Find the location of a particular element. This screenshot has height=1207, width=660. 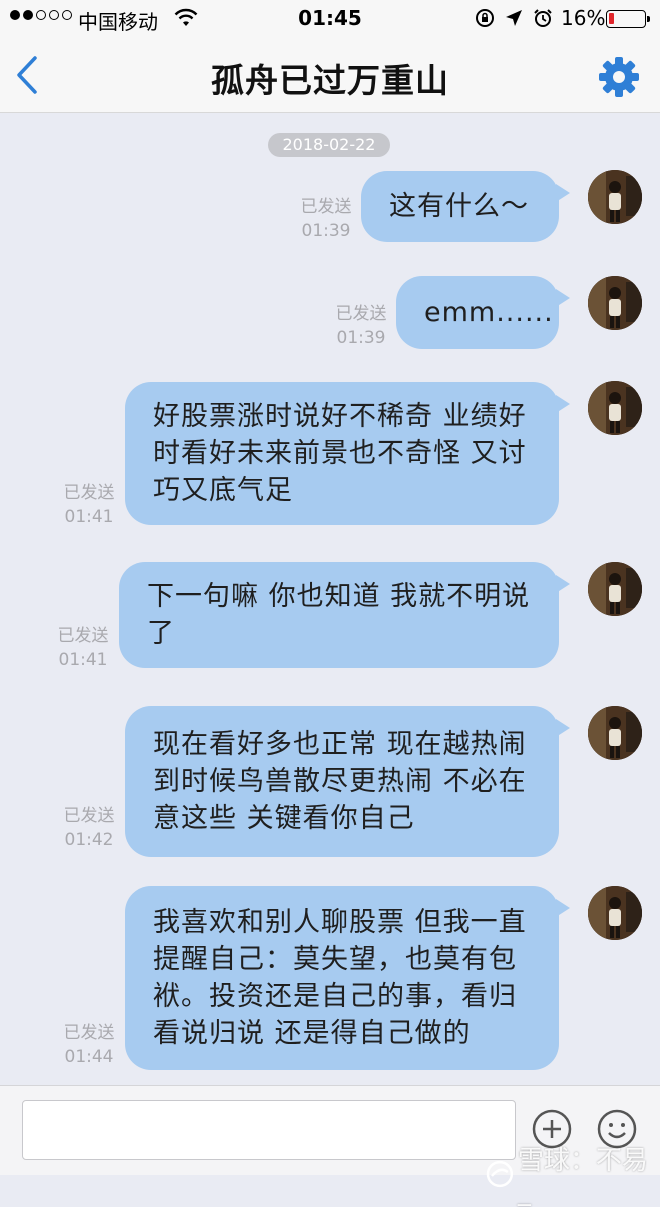

battery-percent: 16% is located at coordinates (583, 18).